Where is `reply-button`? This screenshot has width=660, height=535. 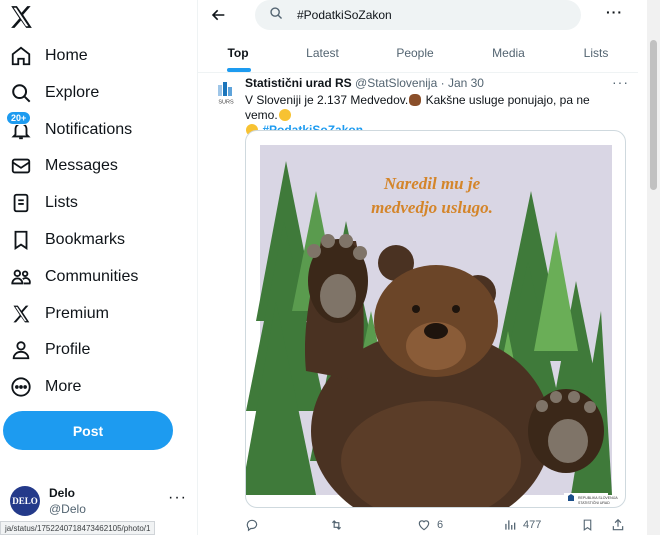 reply-button is located at coordinates (255, 525).